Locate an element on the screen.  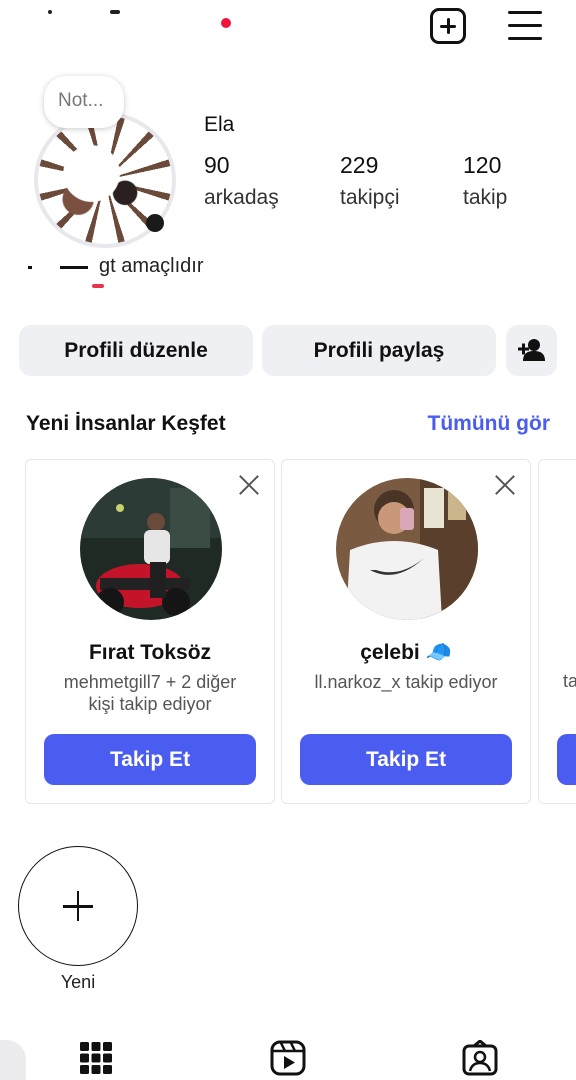
suggestion-context-line: kişi takip ediyor is located at coordinates (150, 704).